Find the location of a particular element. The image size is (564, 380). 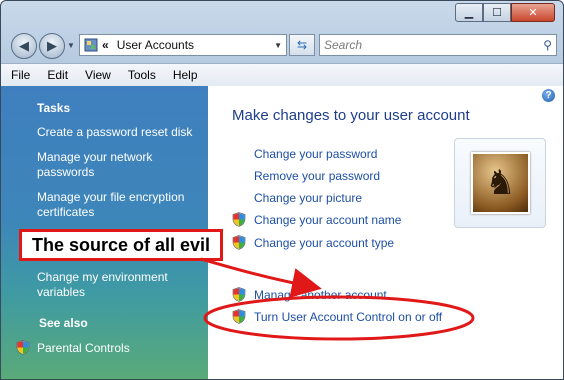

back-arrow-icon: ◀ is located at coordinates (24, 45).